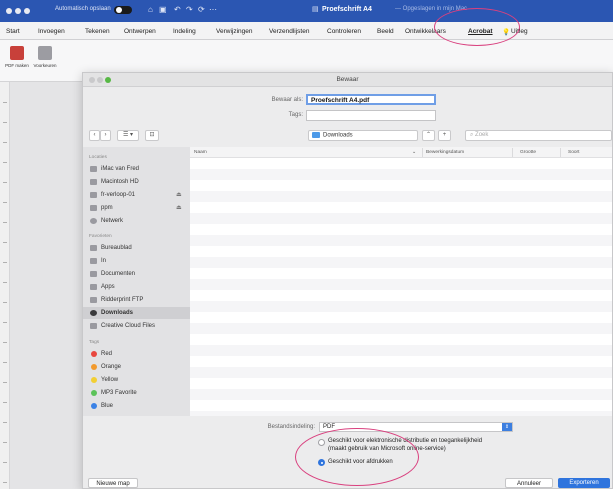 This screenshot has width=613, height=489. I want to click on column-size: Grootte, so click(528, 152).